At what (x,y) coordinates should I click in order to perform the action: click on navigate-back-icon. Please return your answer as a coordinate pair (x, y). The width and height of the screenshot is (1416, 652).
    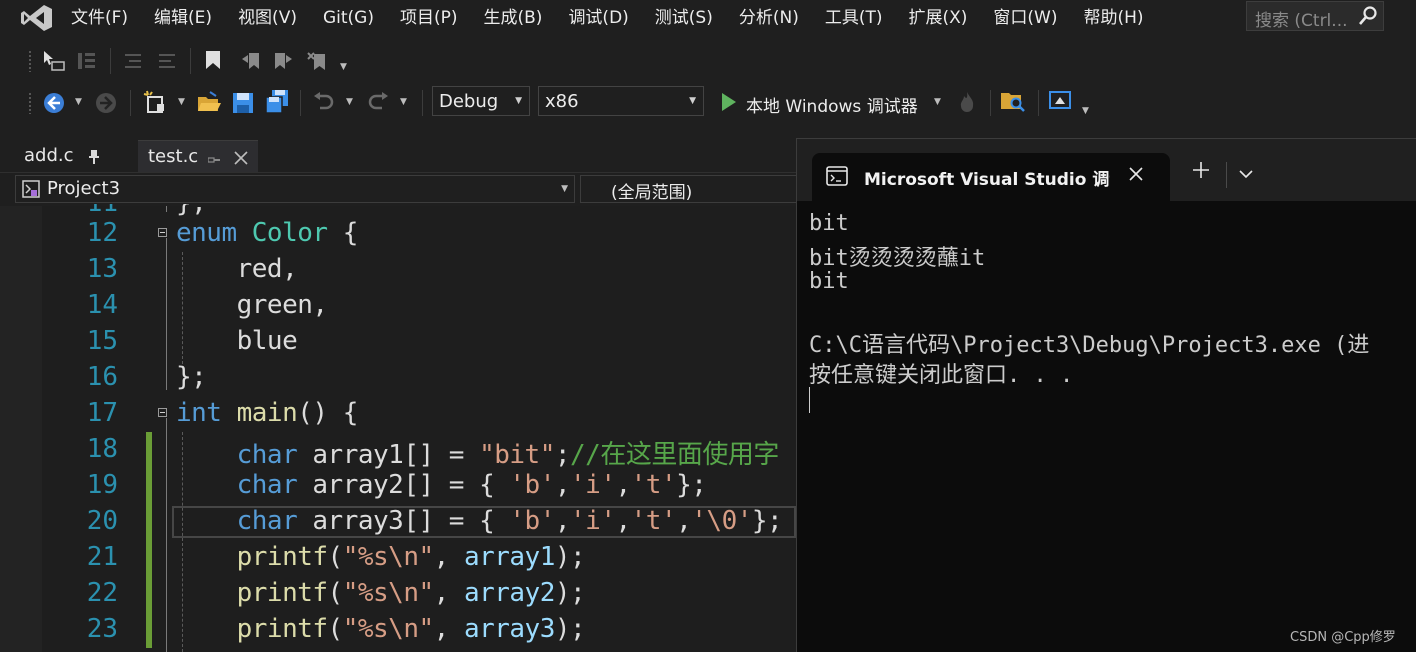
    Looking at the image, I should click on (54, 105).